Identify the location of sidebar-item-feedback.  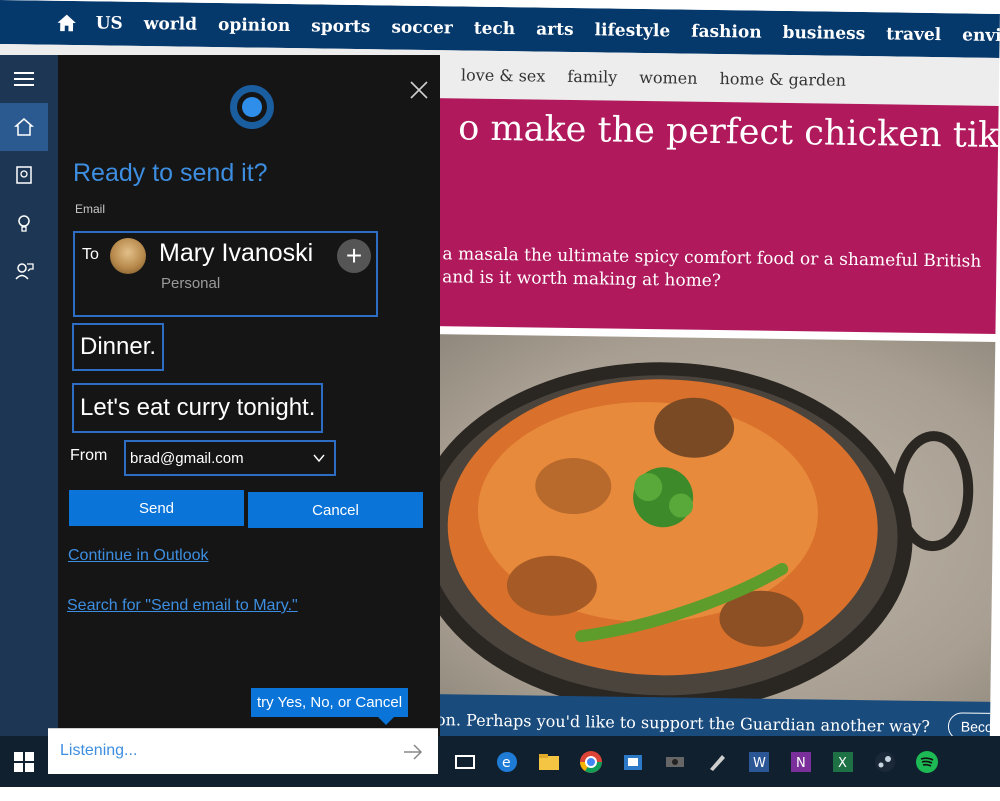
(24, 271).